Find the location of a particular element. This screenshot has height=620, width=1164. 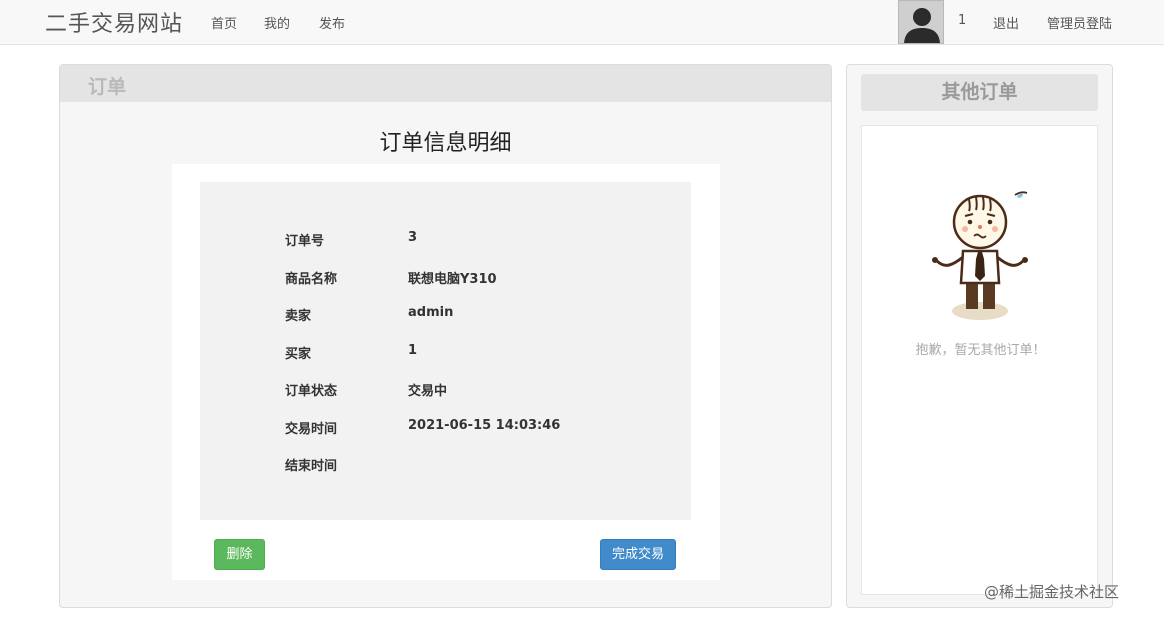

trade-time-label: 交易时间 is located at coordinates (311, 429).